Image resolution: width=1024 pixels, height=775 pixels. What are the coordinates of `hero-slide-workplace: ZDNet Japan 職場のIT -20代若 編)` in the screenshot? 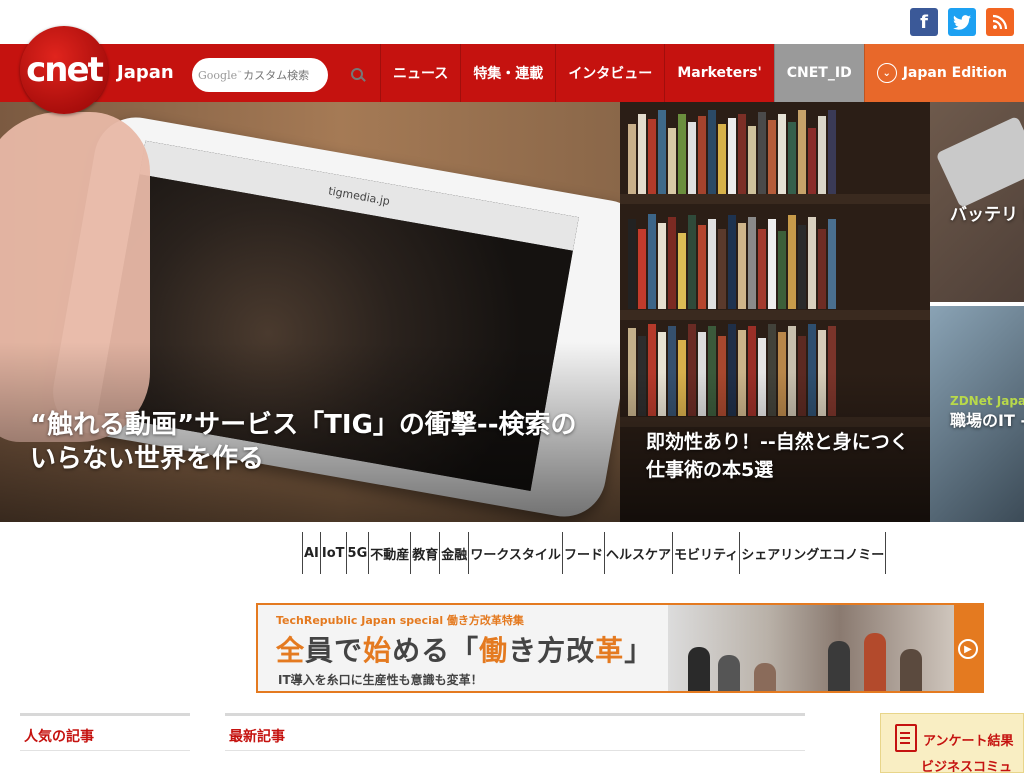 It's located at (977, 414).